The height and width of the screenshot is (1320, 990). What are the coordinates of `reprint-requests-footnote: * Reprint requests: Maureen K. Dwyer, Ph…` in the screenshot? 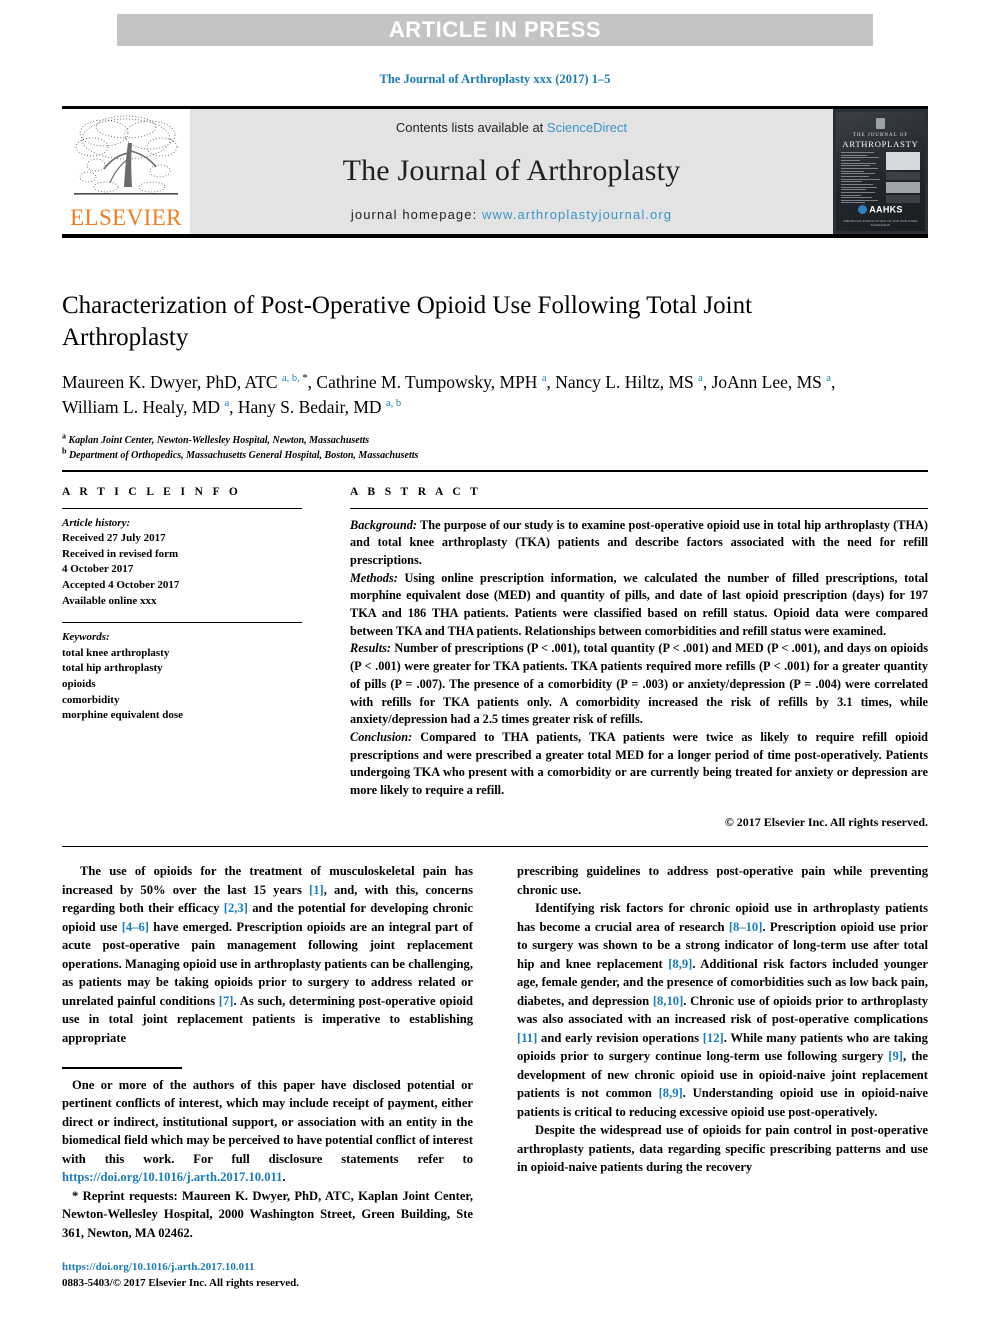 It's located at (267, 1215).